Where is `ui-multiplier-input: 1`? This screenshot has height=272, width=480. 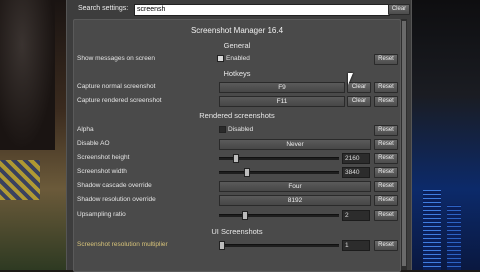 ui-multiplier-input: 1 is located at coordinates (356, 245).